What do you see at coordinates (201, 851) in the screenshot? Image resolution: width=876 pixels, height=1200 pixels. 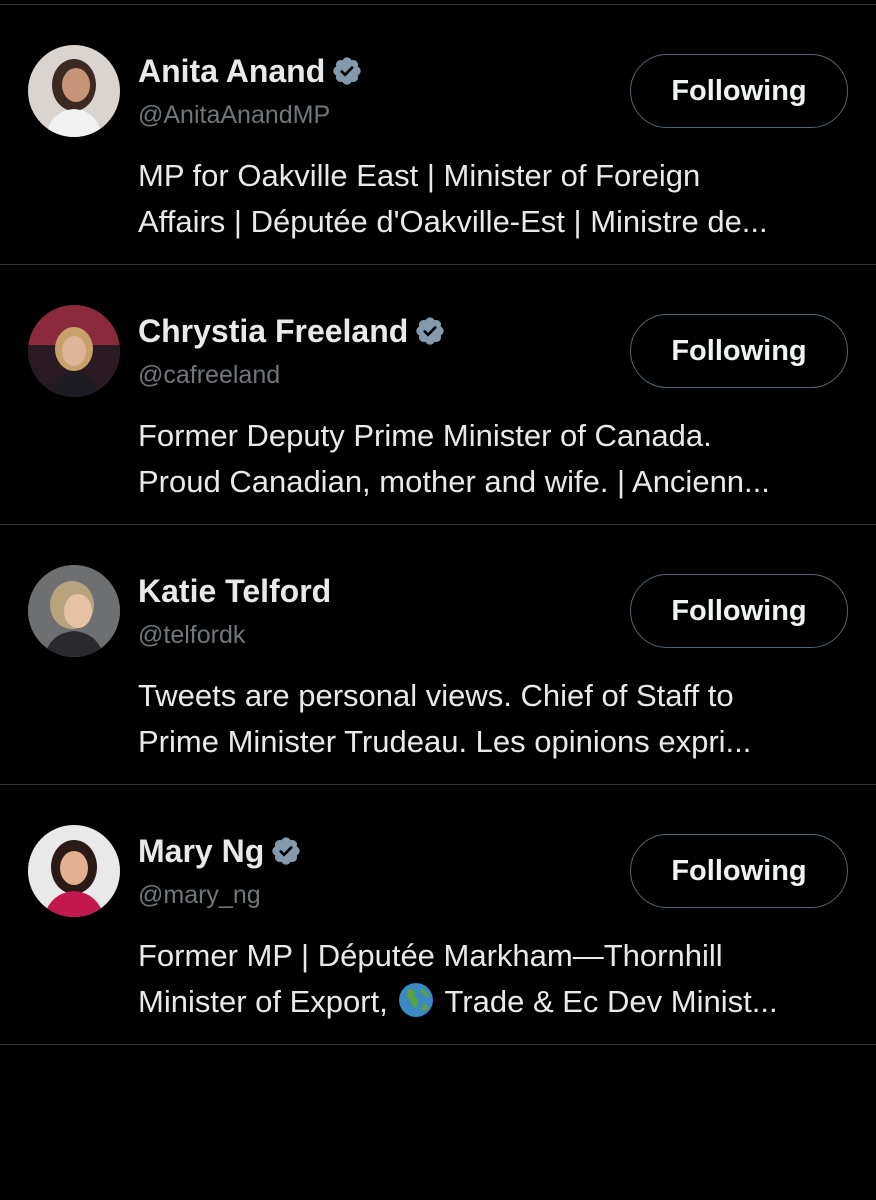 I see `display-name: Mary Ng` at bounding box center [201, 851].